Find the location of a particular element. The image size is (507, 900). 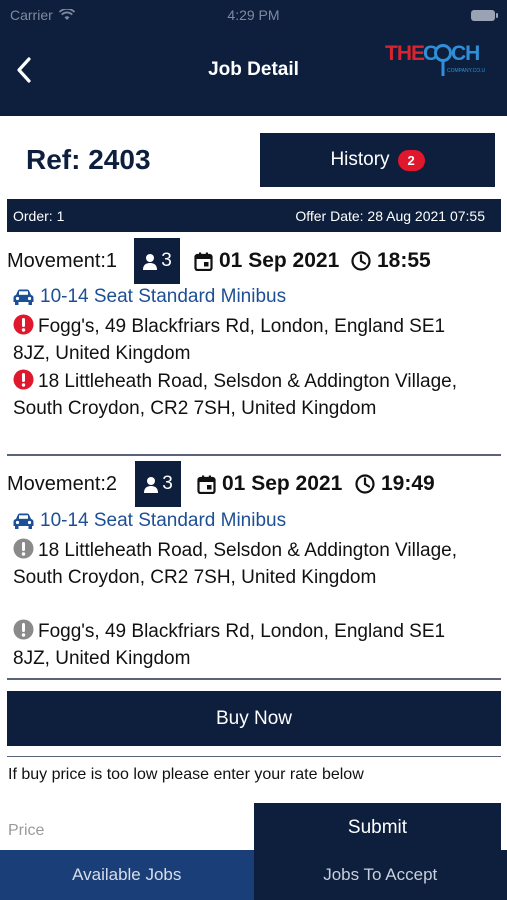

movement-time: 18:55 is located at coordinates (391, 261).